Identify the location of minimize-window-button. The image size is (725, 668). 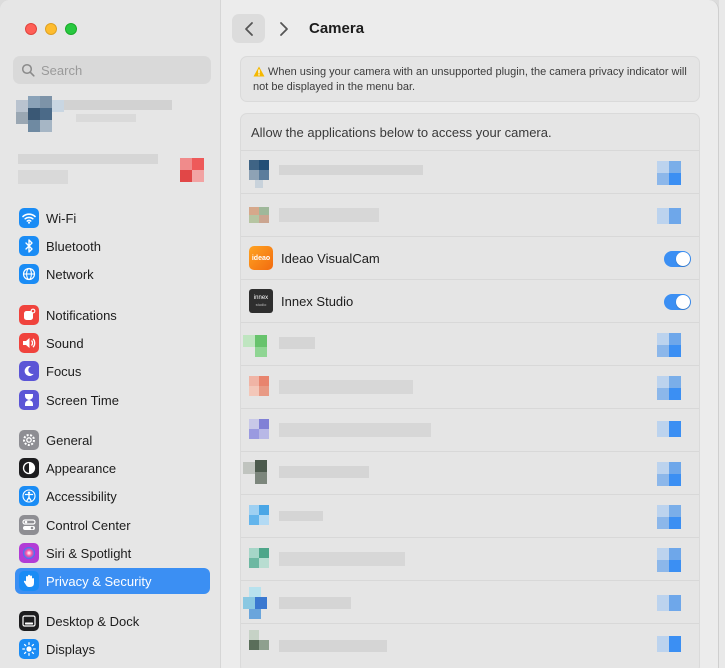
(51, 29).